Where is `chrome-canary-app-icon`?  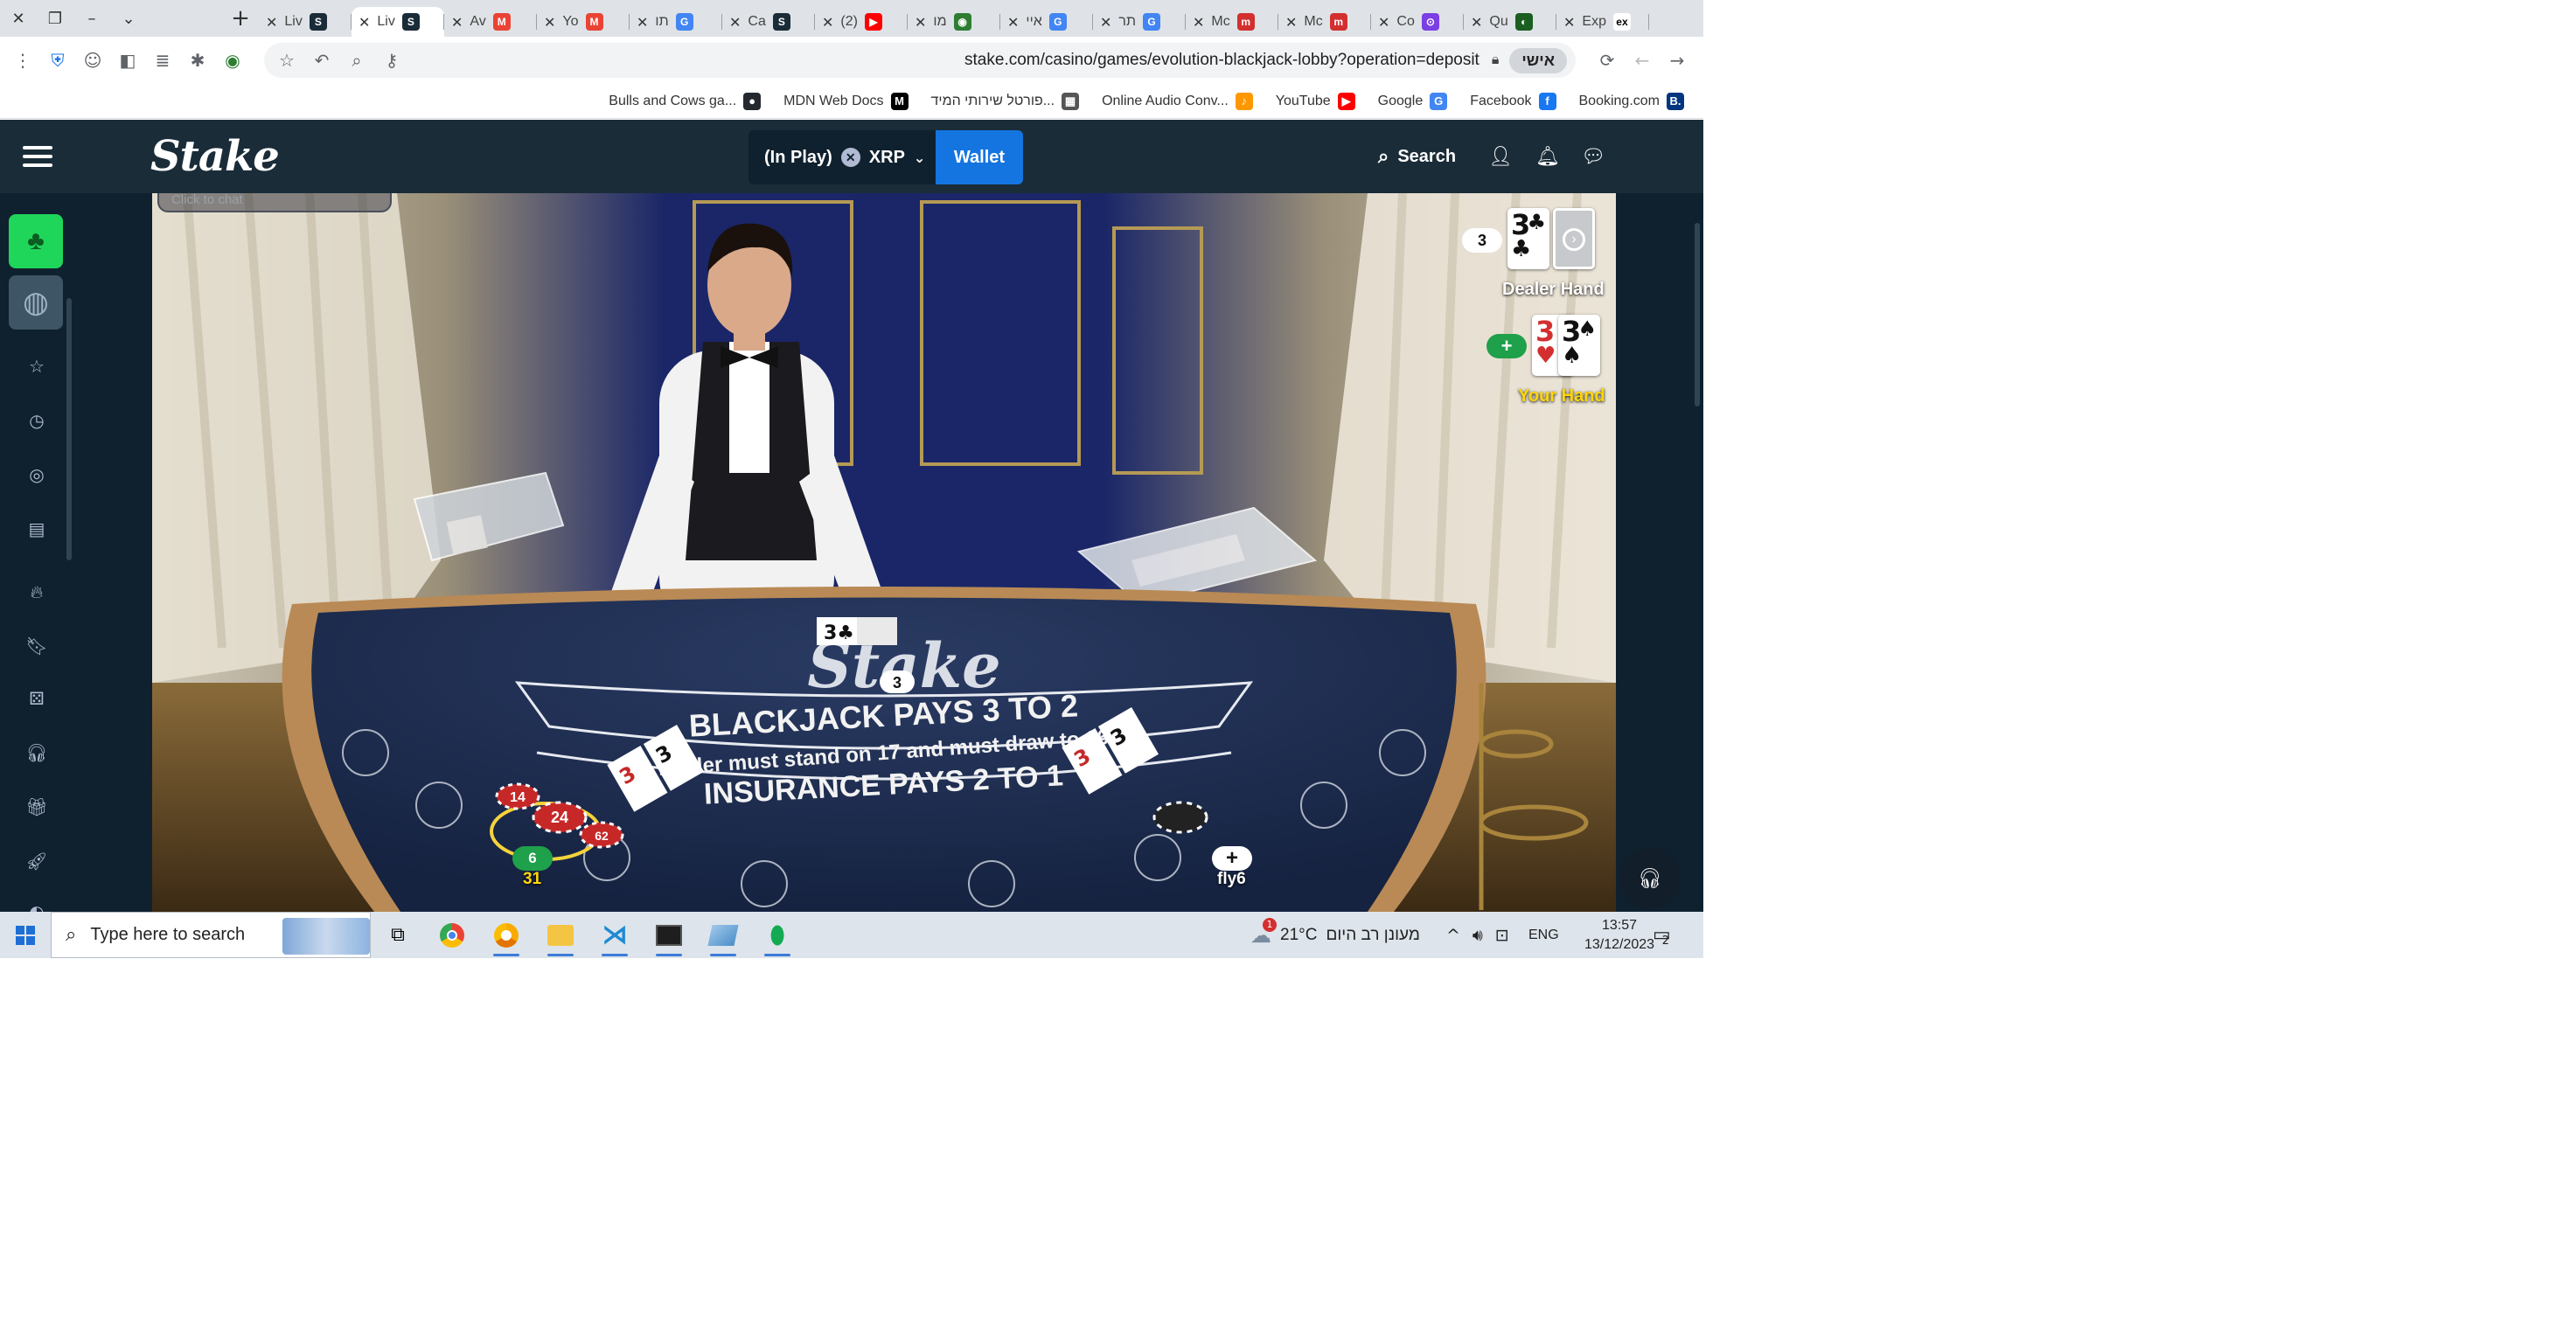
chrome-canary-app-icon is located at coordinates (506, 935).